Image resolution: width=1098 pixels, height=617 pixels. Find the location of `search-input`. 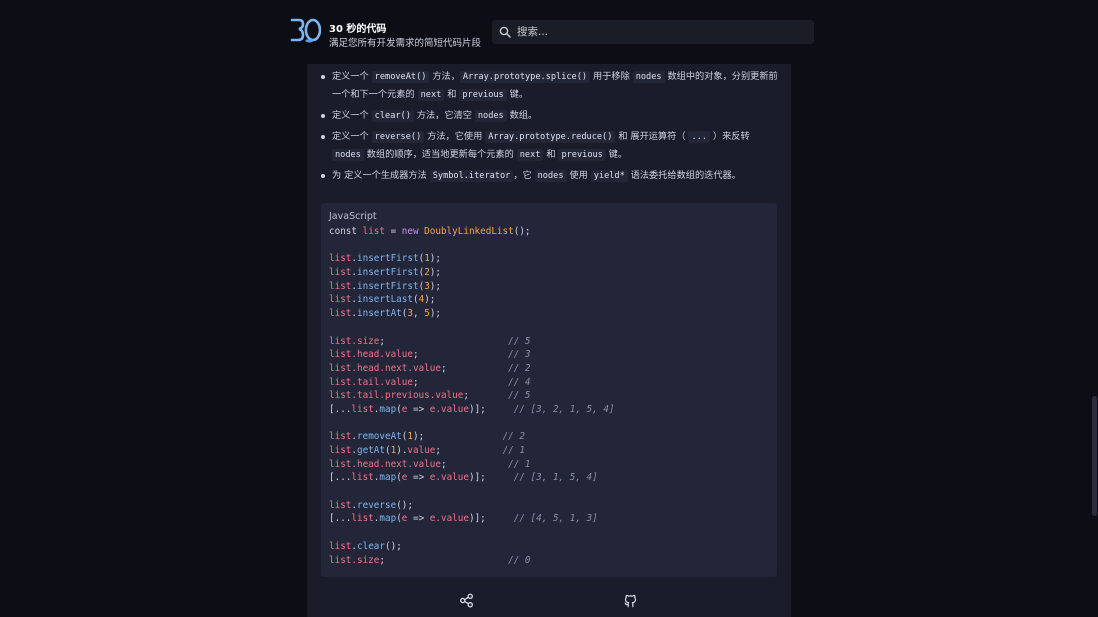

search-input is located at coordinates (657, 32).